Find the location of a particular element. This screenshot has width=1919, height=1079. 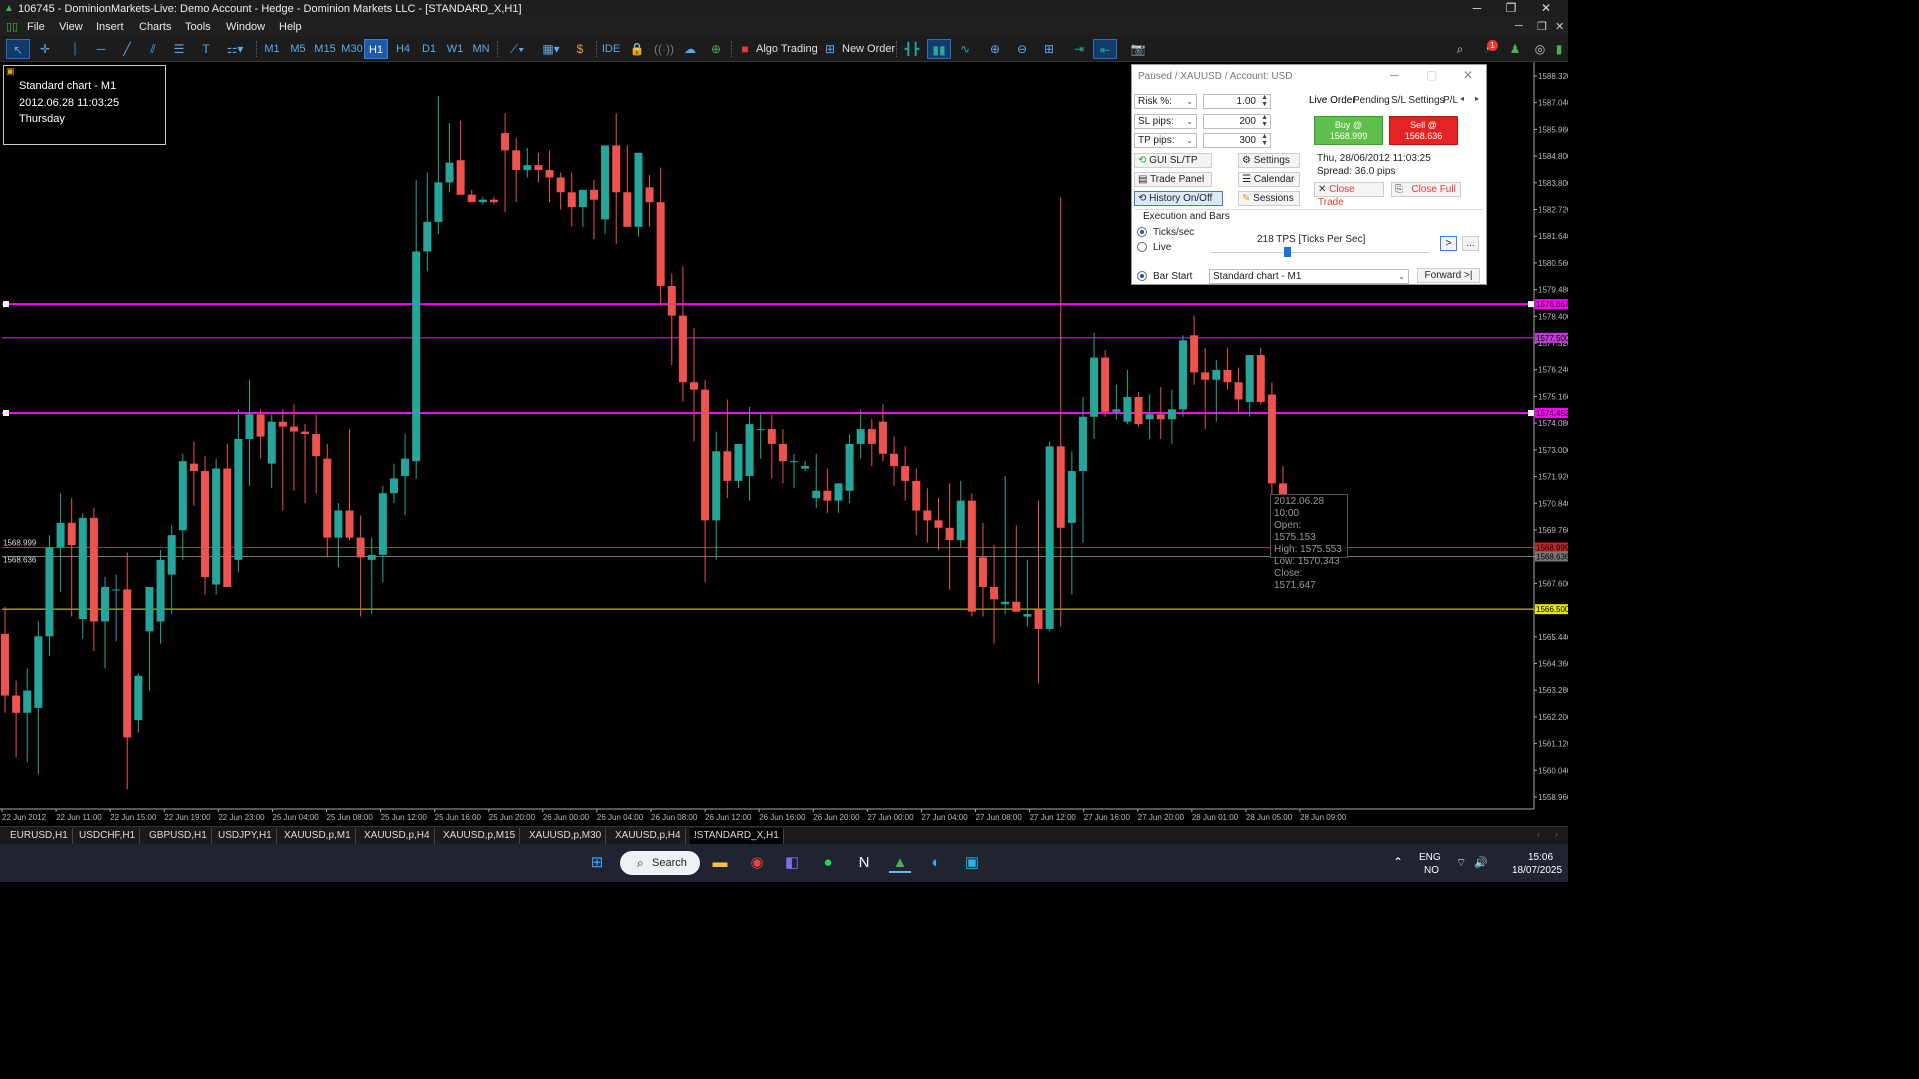

tf-d1: D1 is located at coordinates (429, 49).